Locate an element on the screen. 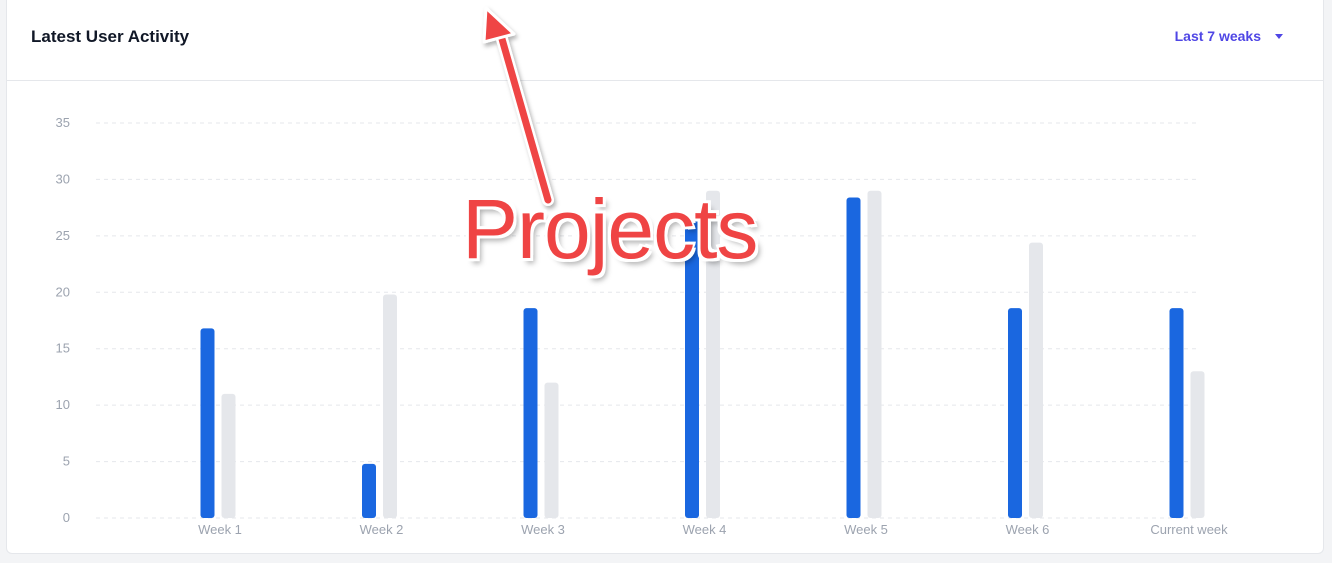 The image size is (1332, 563). annotation-arrow-icon is located at coordinates (518, 106).